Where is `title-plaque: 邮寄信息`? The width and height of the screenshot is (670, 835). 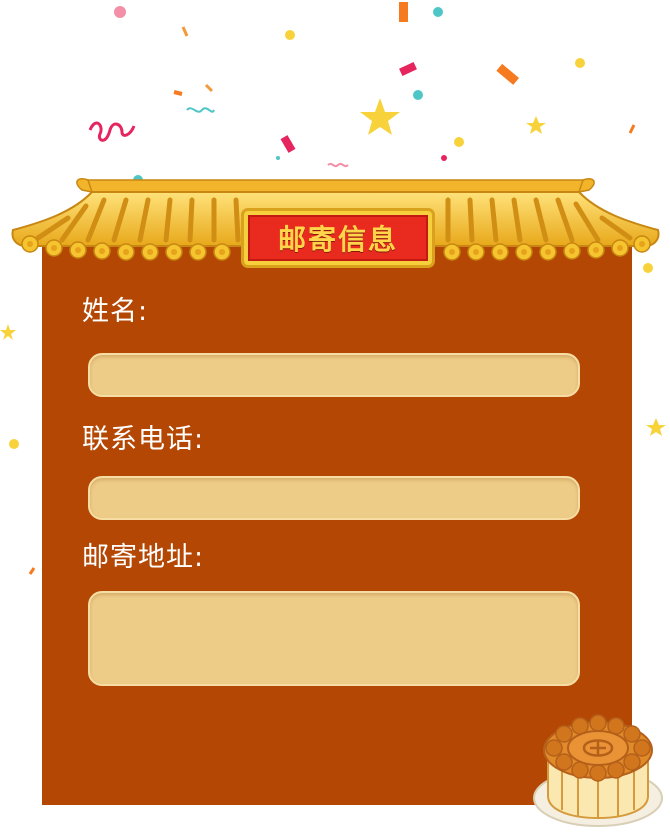
title-plaque: 邮寄信息 is located at coordinates (338, 238).